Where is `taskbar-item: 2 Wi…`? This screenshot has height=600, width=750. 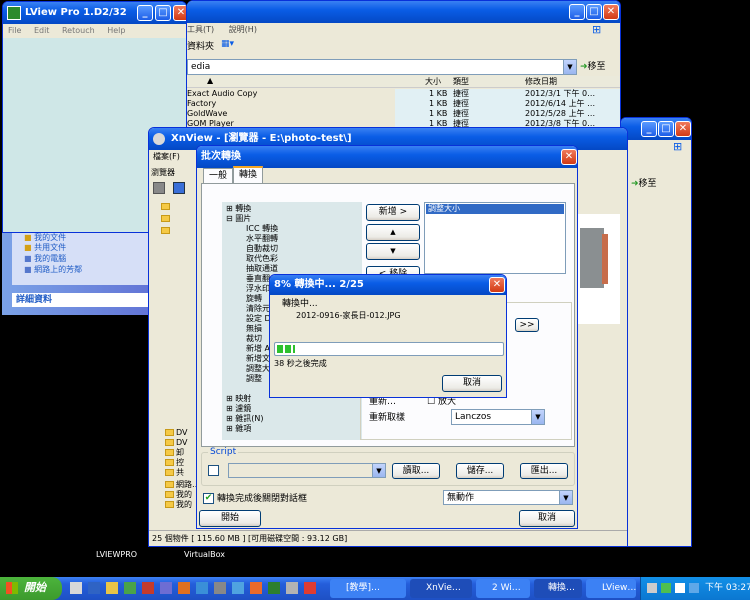 taskbar-item: 2 Wi… is located at coordinates (503, 588).